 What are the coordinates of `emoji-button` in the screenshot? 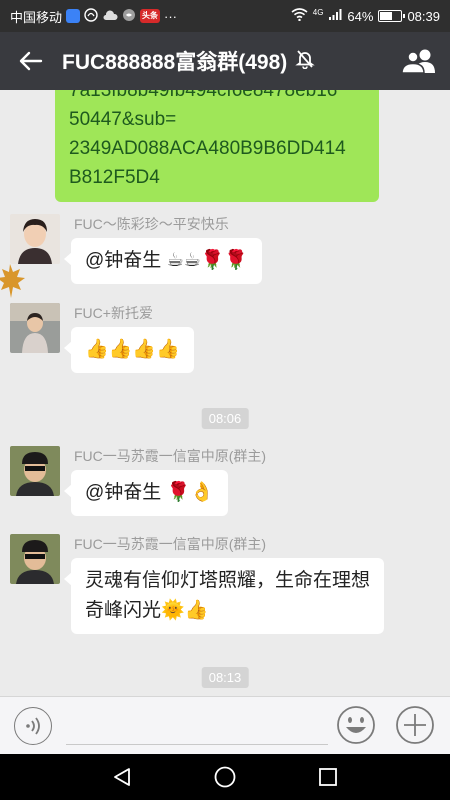 It's located at (356, 725).